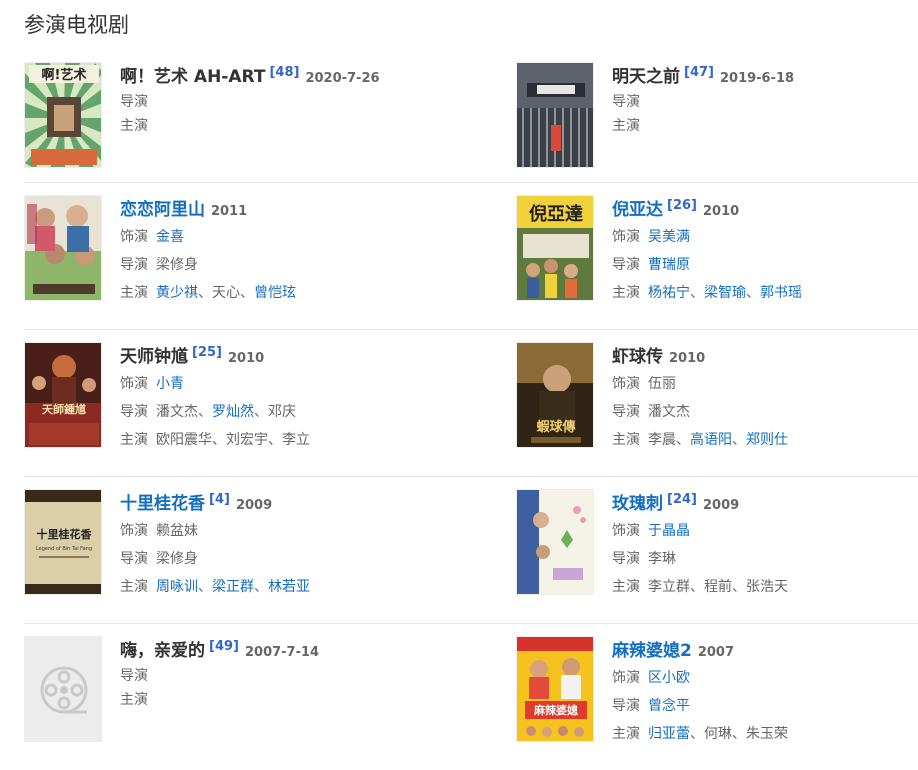  I want to click on actor-name: 朱玉荣, so click(767, 734).